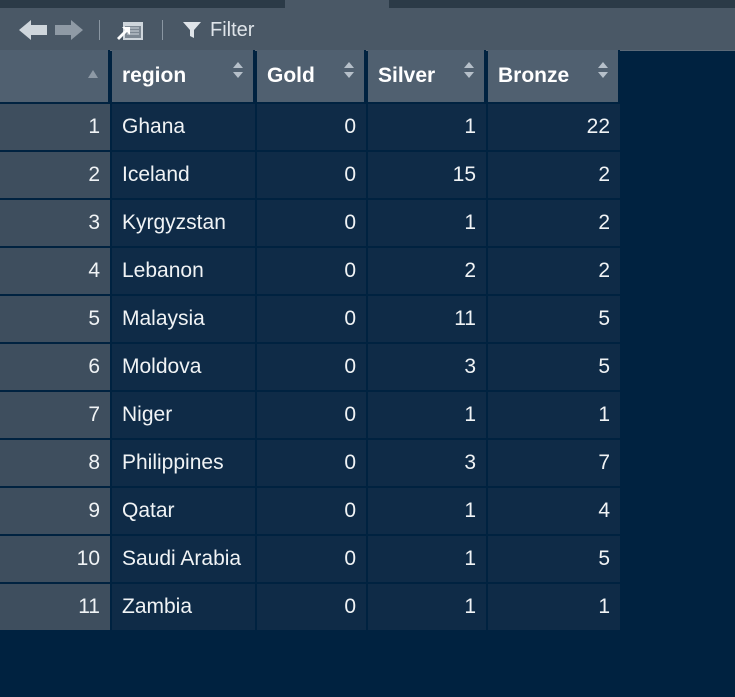  I want to click on row-number: 5, so click(55, 319).